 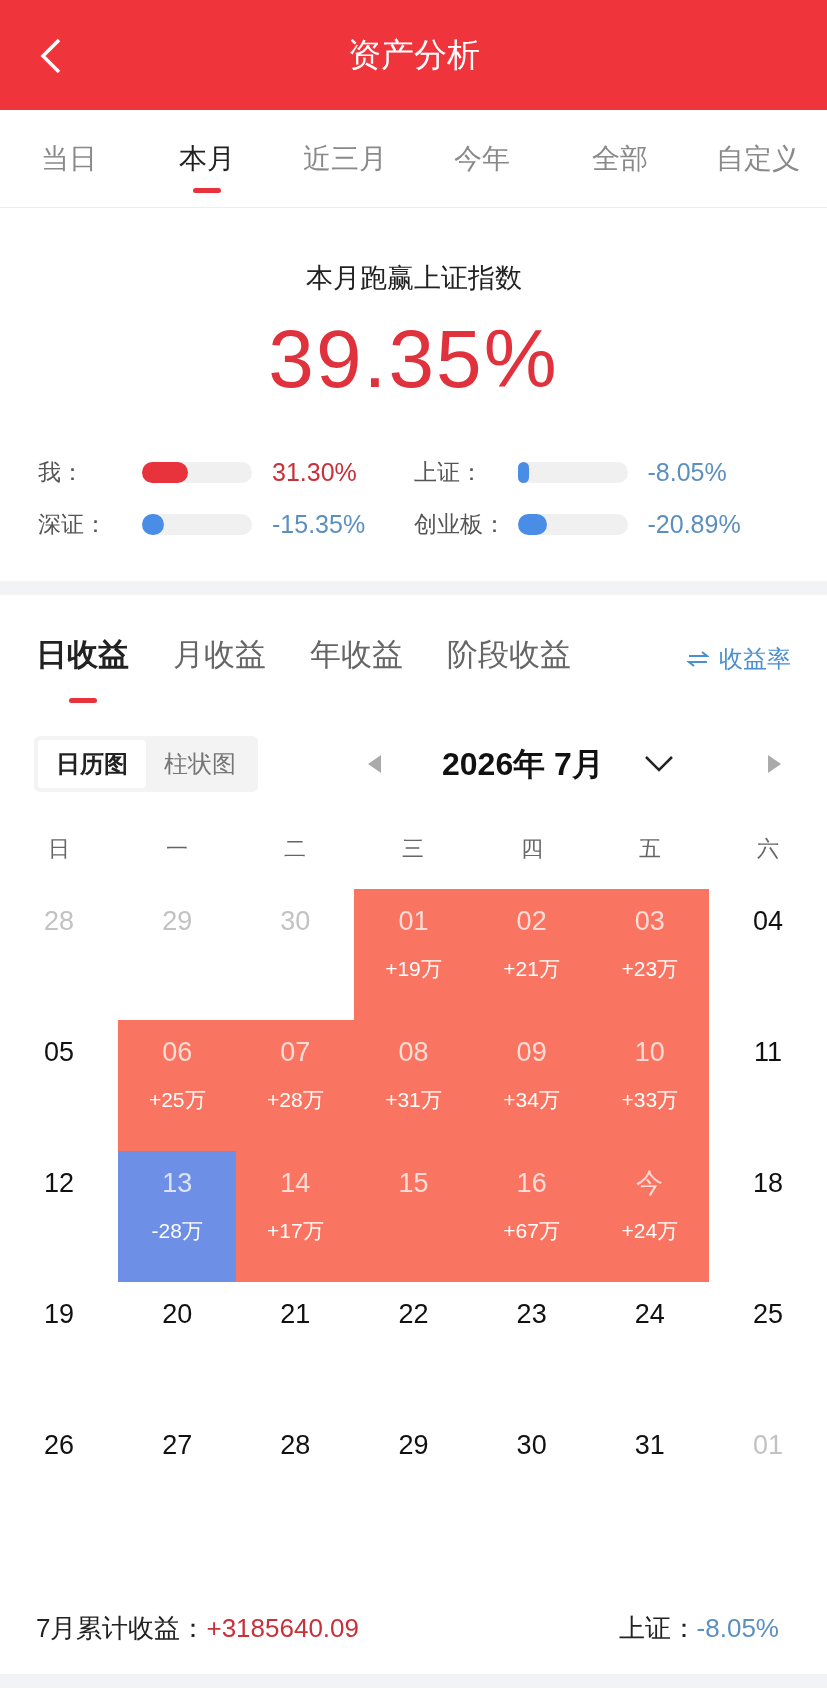 I want to click on comparison-value: 31.30%, so click(x=314, y=472).